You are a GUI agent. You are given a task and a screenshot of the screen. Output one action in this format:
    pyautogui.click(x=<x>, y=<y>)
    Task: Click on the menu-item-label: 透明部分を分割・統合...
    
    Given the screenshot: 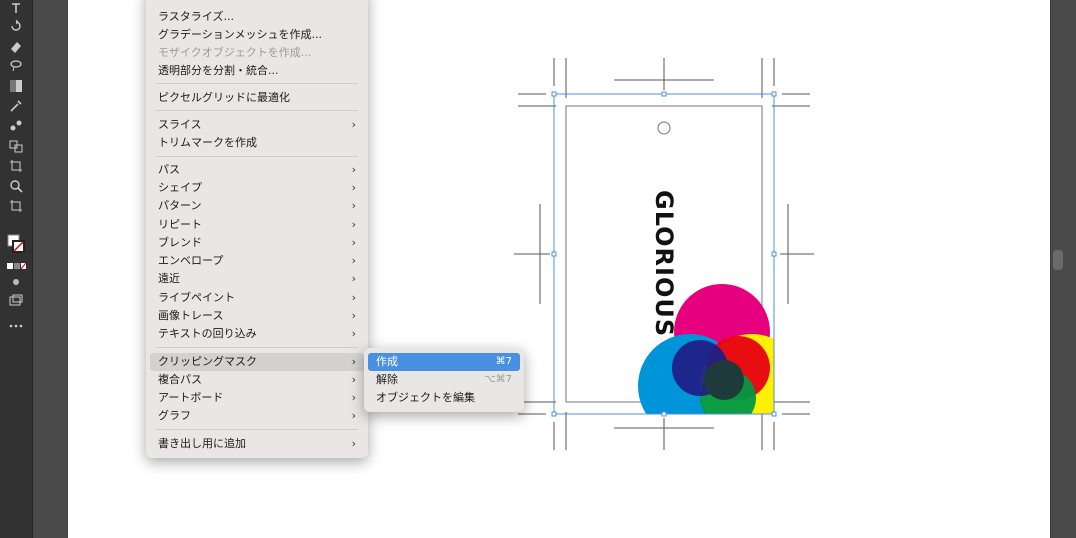 What is the action you would take?
    pyautogui.click(x=218, y=70)
    